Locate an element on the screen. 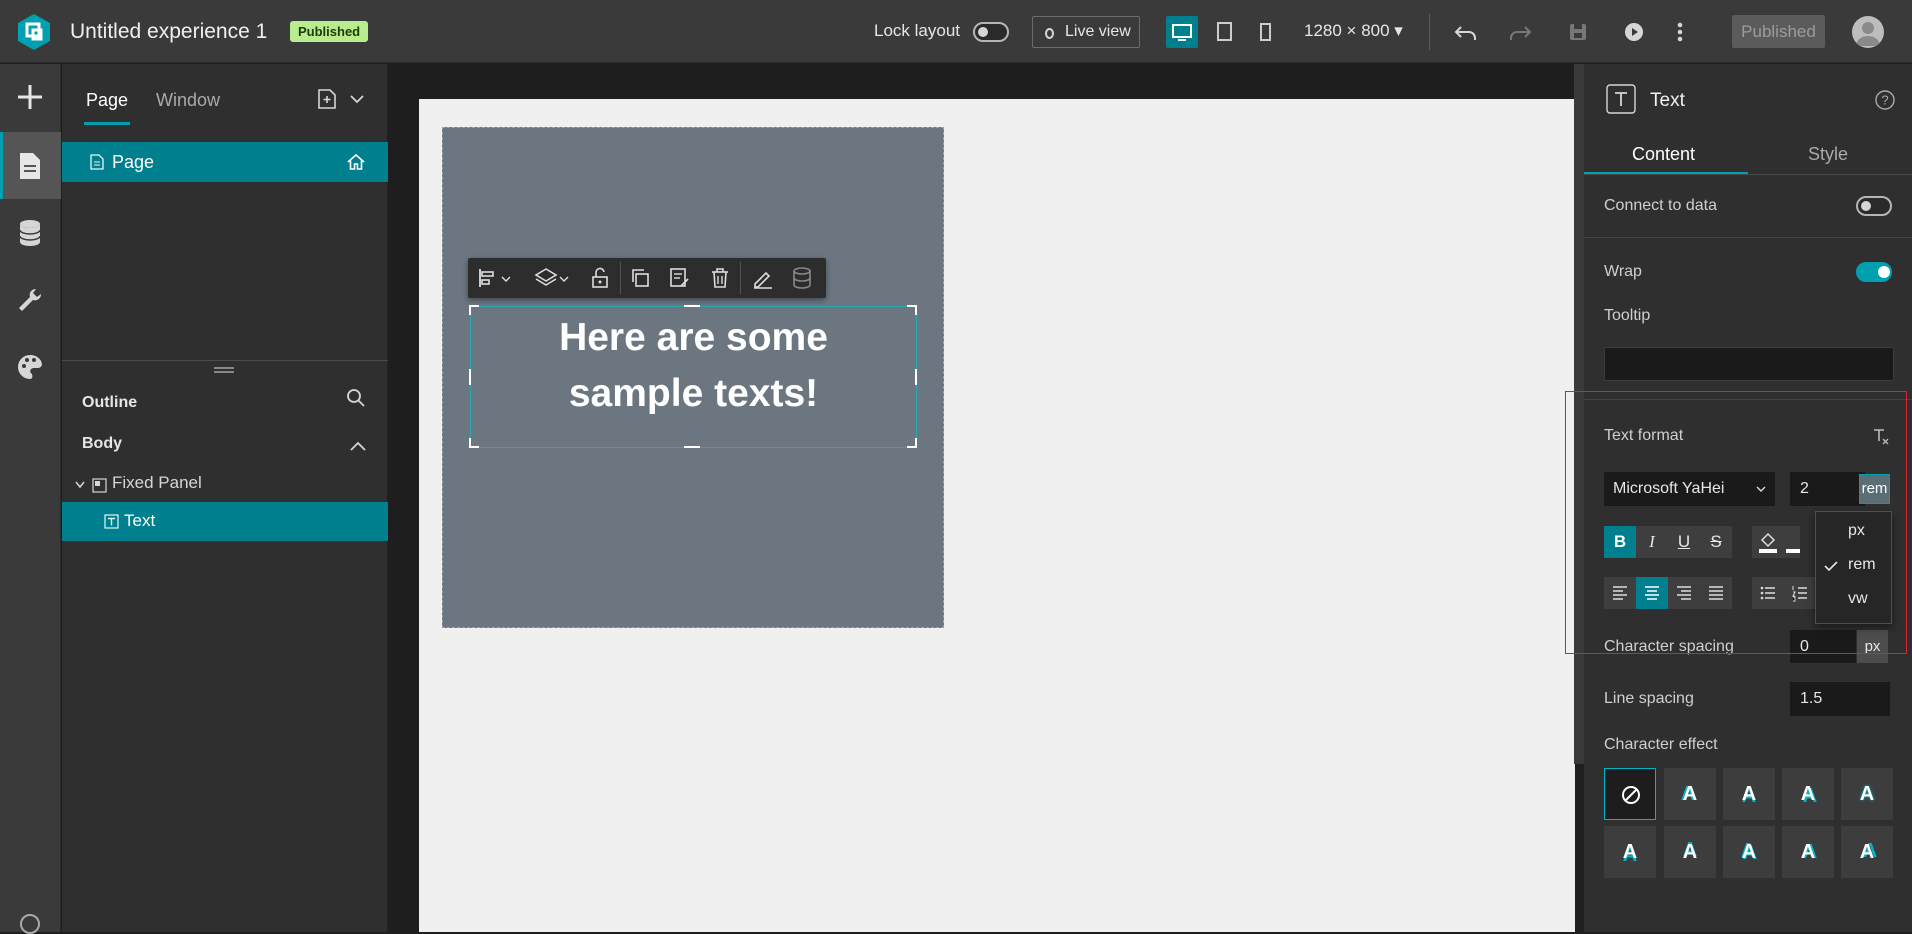  outline-title: Outline is located at coordinates (110, 402).